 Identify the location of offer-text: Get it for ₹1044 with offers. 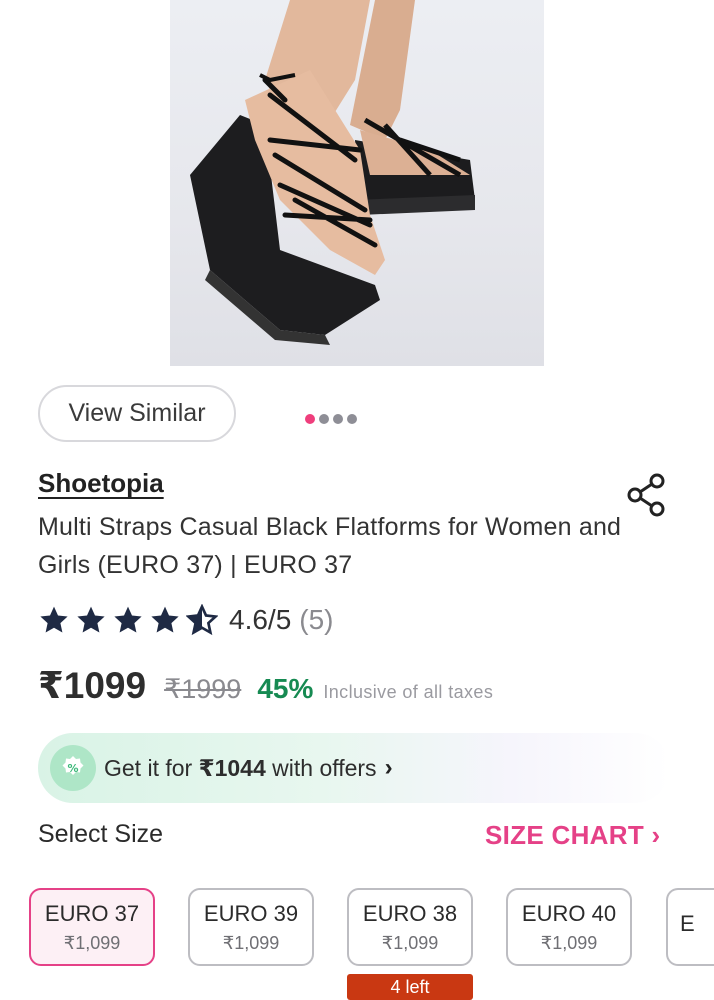
(240, 767).